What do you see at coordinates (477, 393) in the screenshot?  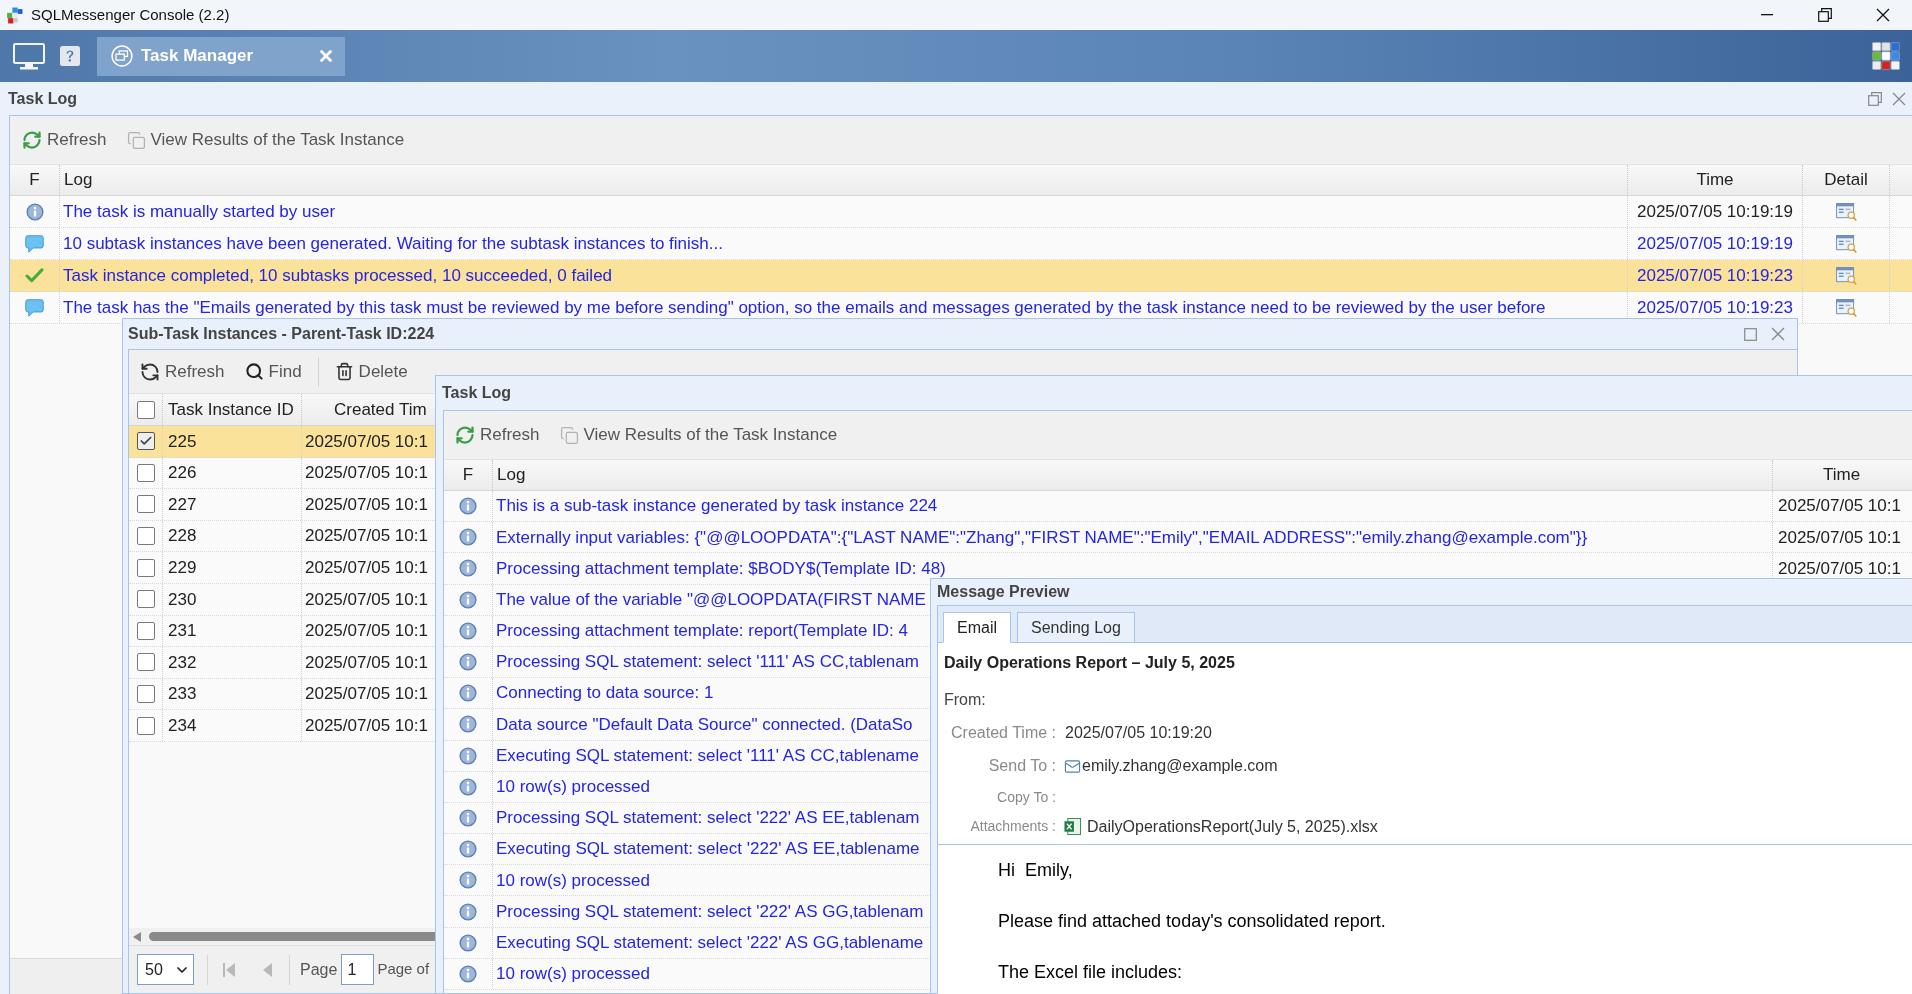 I see `window-title: Task Log` at bounding box center [477, 393].